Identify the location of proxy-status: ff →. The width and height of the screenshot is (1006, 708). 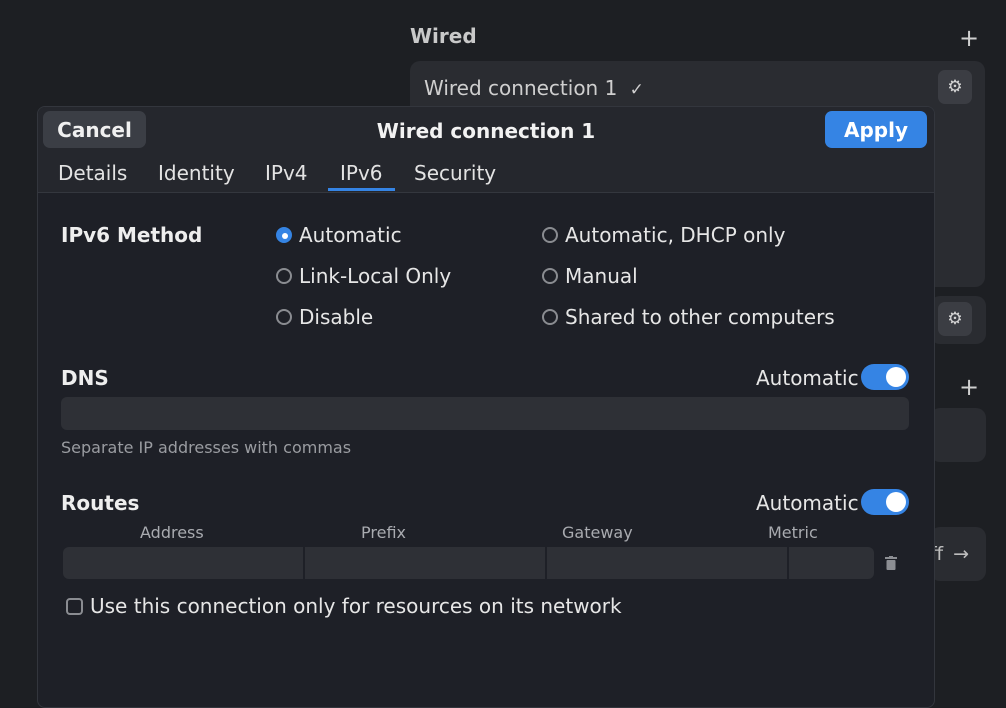
(949, 554).